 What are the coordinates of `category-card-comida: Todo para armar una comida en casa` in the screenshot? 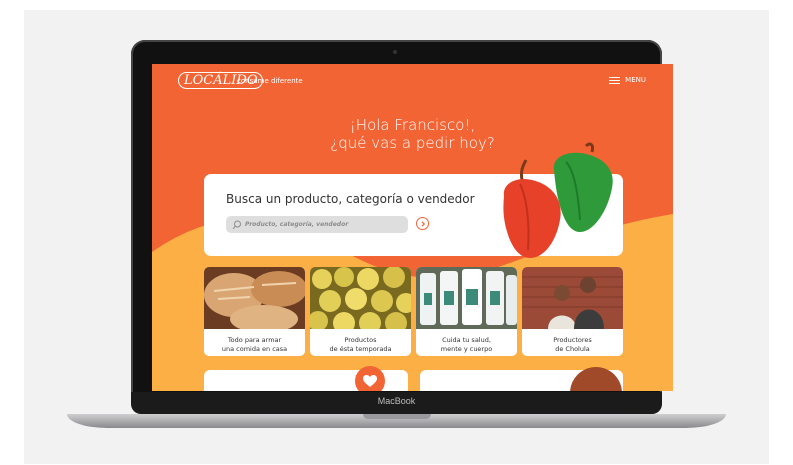 It's located at (254, 311).